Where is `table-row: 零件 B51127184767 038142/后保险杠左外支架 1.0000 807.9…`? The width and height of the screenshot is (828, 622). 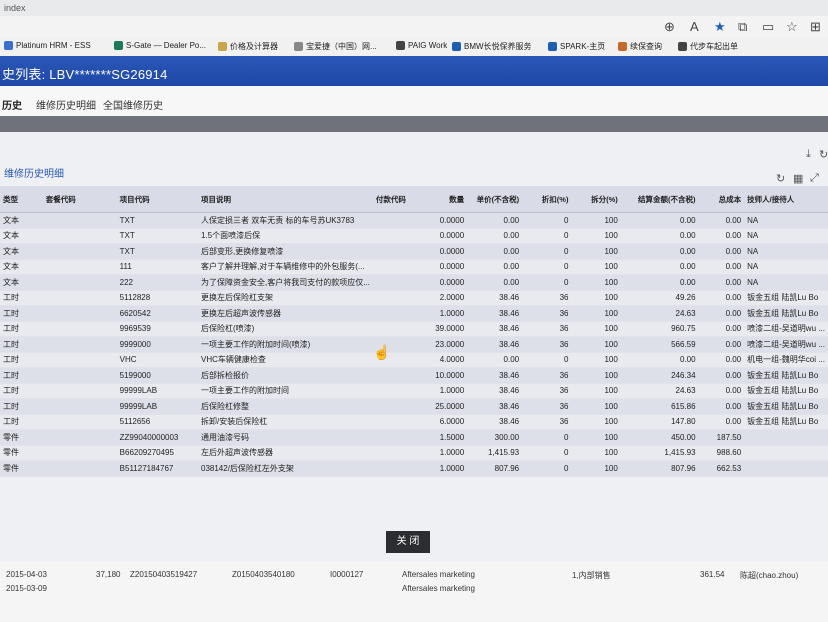 table-row: 零件 B51127184767 038142/后保险杠左外支架 1.0000 807.9… is located at coordinates (414, 468).